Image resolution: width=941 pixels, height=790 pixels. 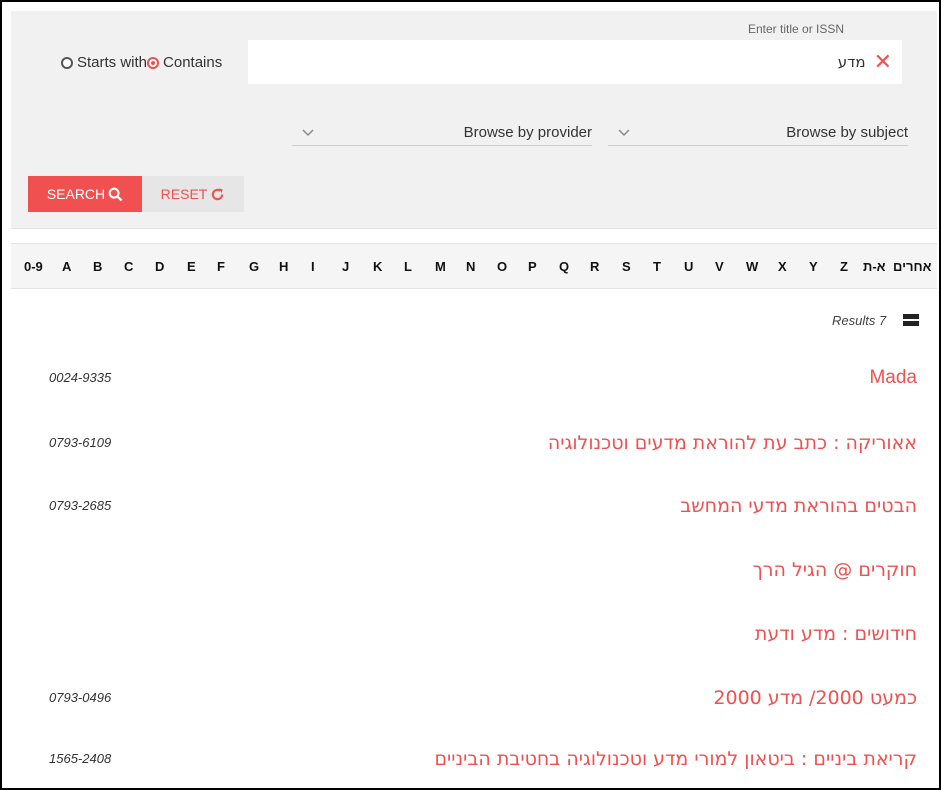 I want to click on results-count: Results 7, so click(x=859, y=320).